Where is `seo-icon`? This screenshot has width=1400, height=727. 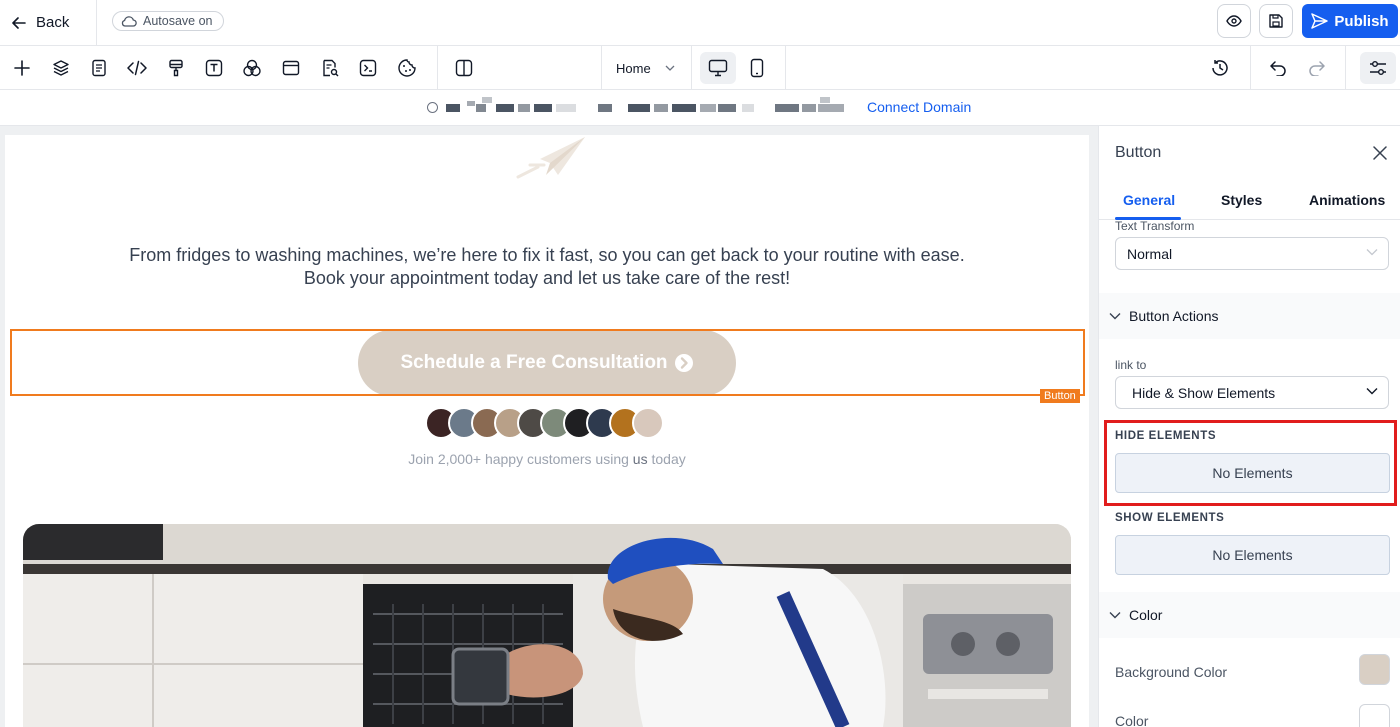
seo-icon is located at coordinates (331, 68).